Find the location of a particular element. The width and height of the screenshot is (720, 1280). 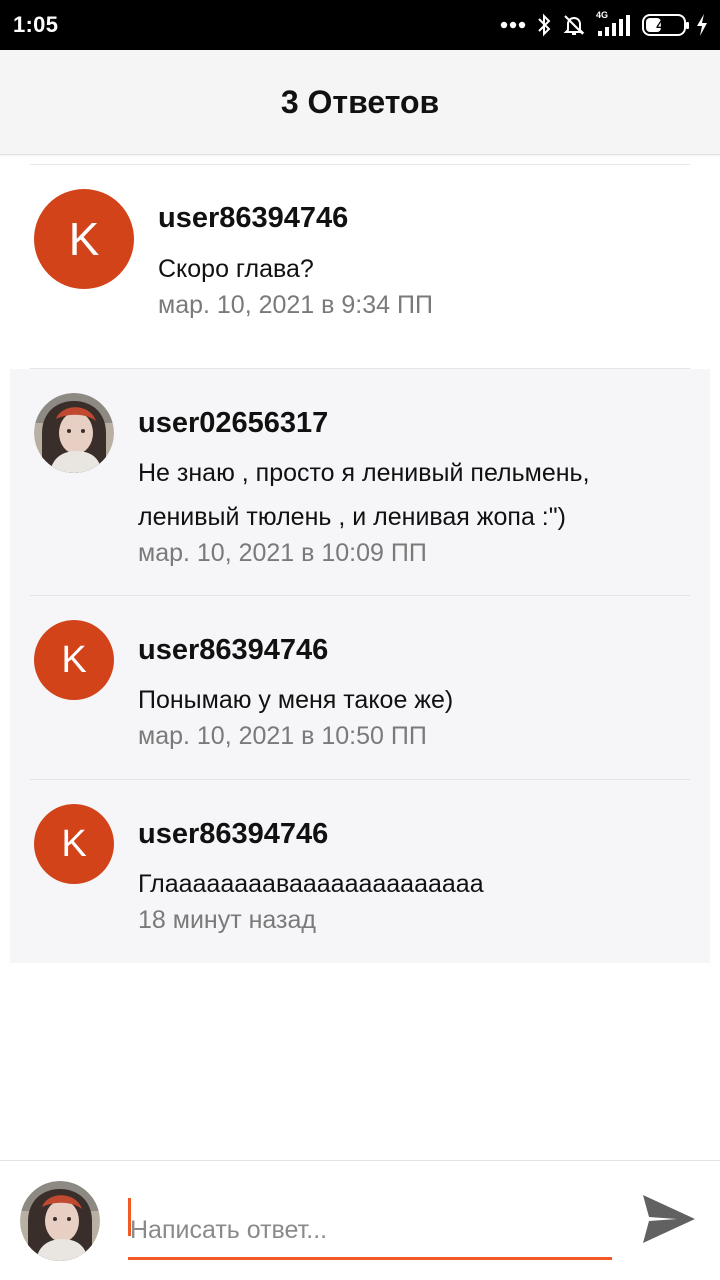

charging-bolt-icon is located at coordinates (702, 25).